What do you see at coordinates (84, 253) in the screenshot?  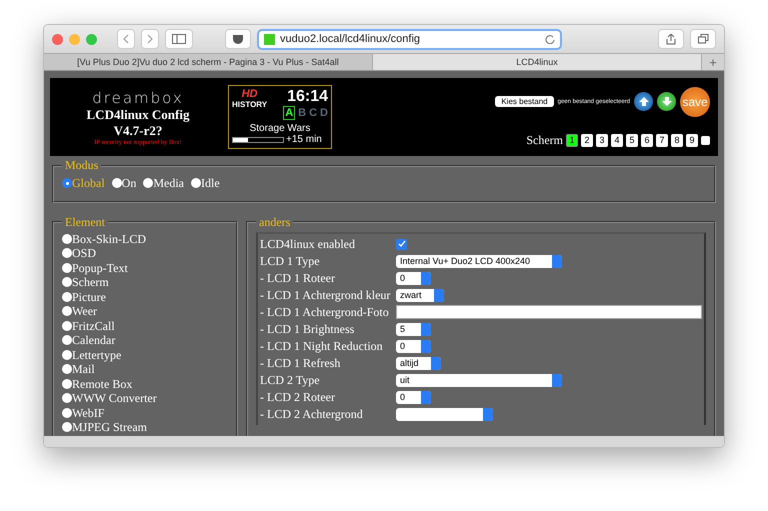 I see `radio-label: OSD` at bounding box center [84, 253].